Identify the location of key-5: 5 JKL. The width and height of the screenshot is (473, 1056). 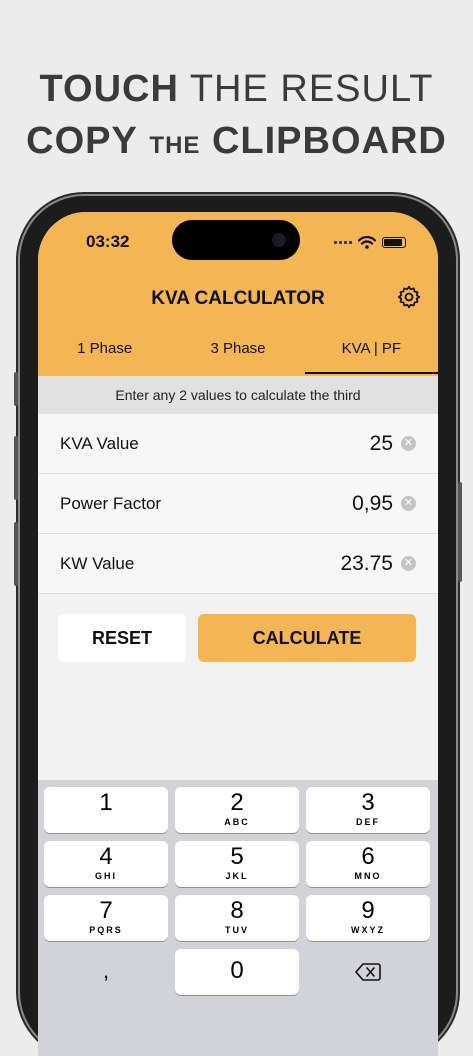
(237, 864).